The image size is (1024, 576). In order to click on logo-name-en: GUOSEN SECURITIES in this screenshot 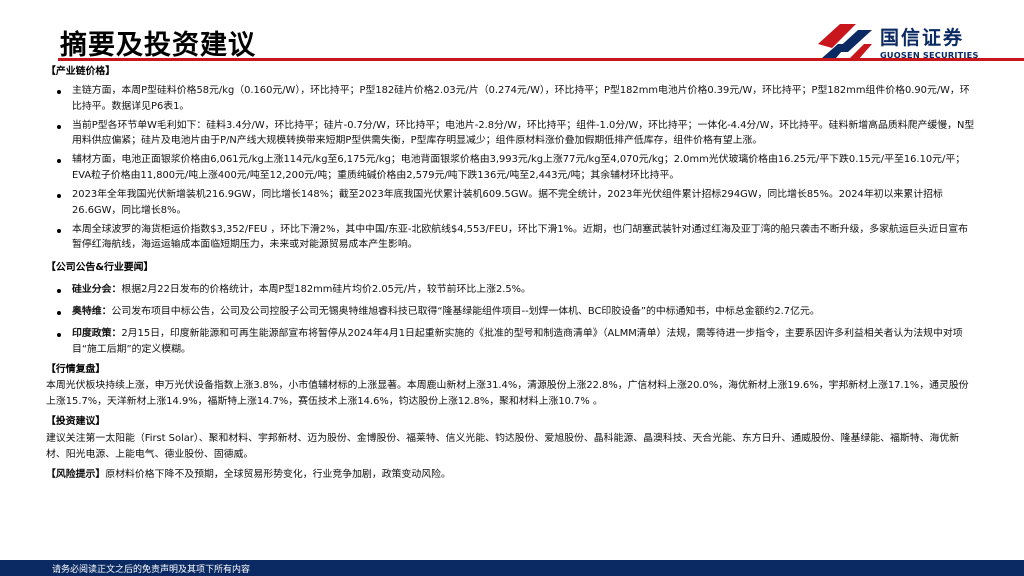, I will do `click(929, 55)`.